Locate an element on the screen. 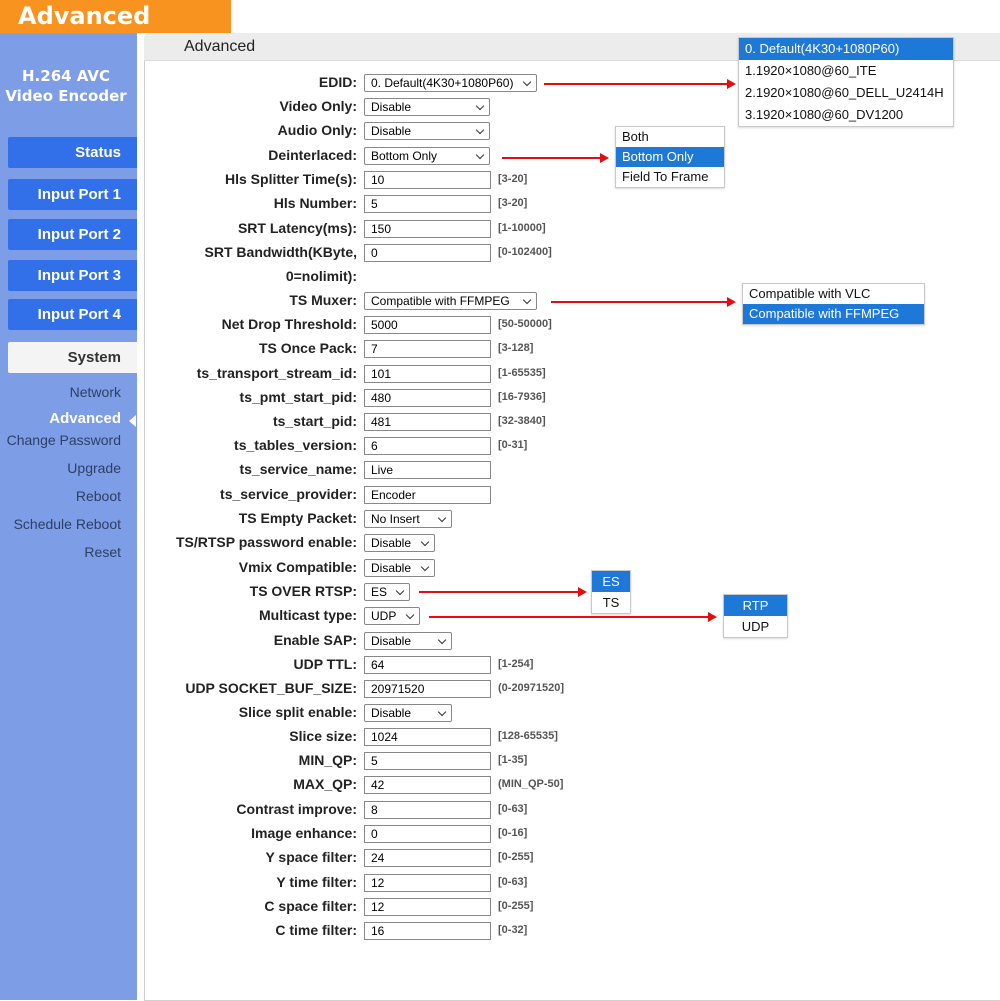 Image resolution: width=1000 pixels, height=1001 pixels. sidebar-button-system: System is located at coordinates (72, 357).